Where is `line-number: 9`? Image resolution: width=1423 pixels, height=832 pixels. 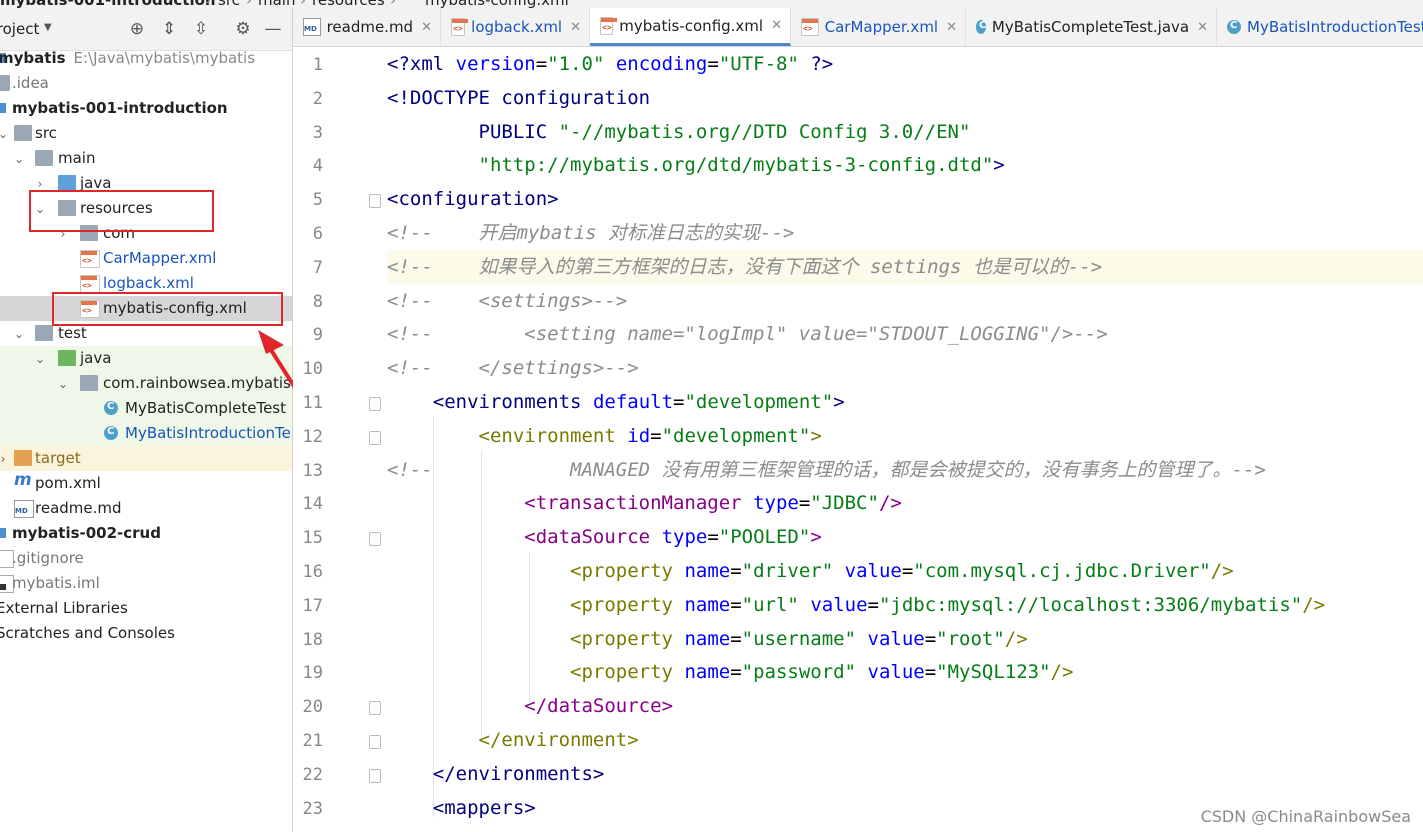 line-number: 9 is located at coordinates (317, 335).